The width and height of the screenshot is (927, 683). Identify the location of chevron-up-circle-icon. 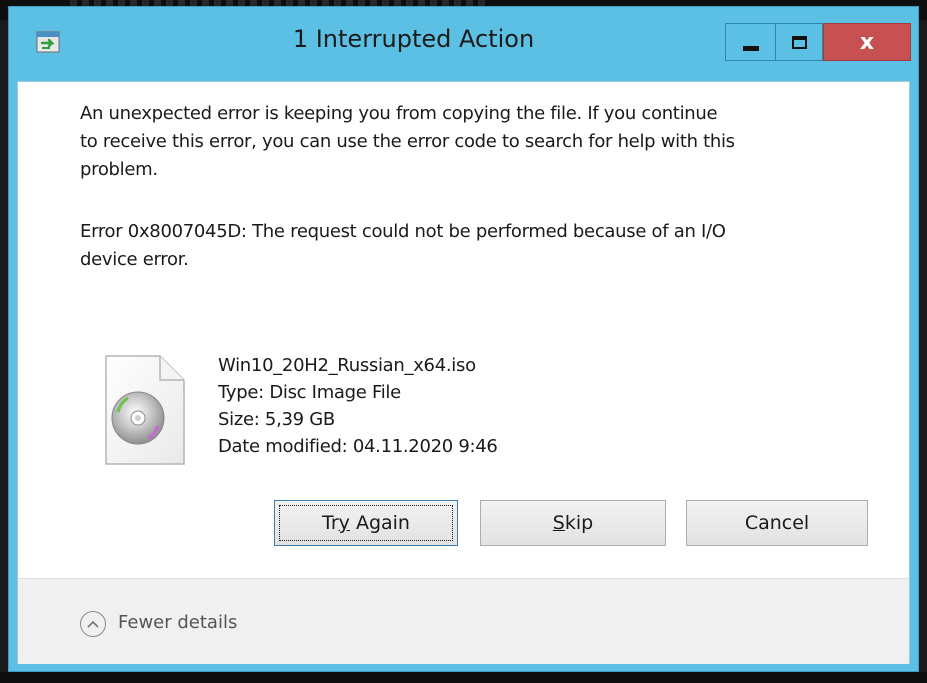
(93, 624).